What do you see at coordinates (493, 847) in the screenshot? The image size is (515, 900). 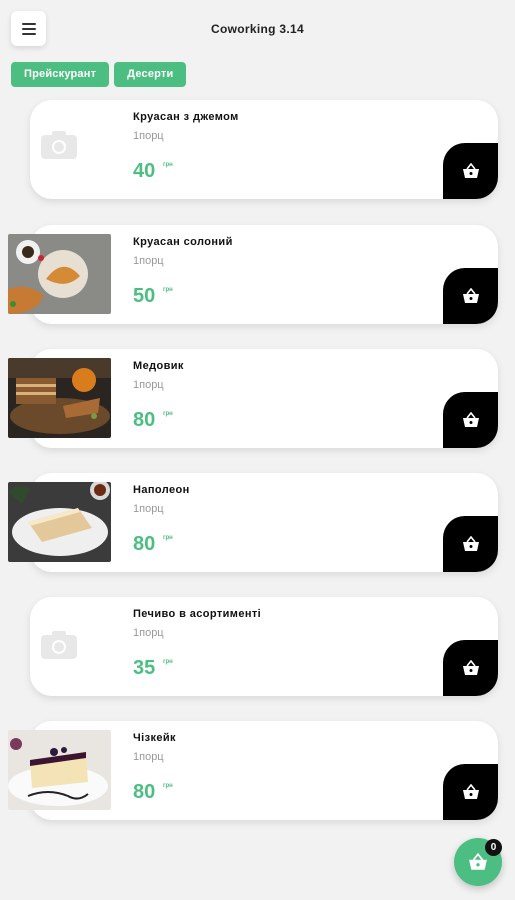 I see `cart-count-badge: 0` at bounding box center [493, 847].